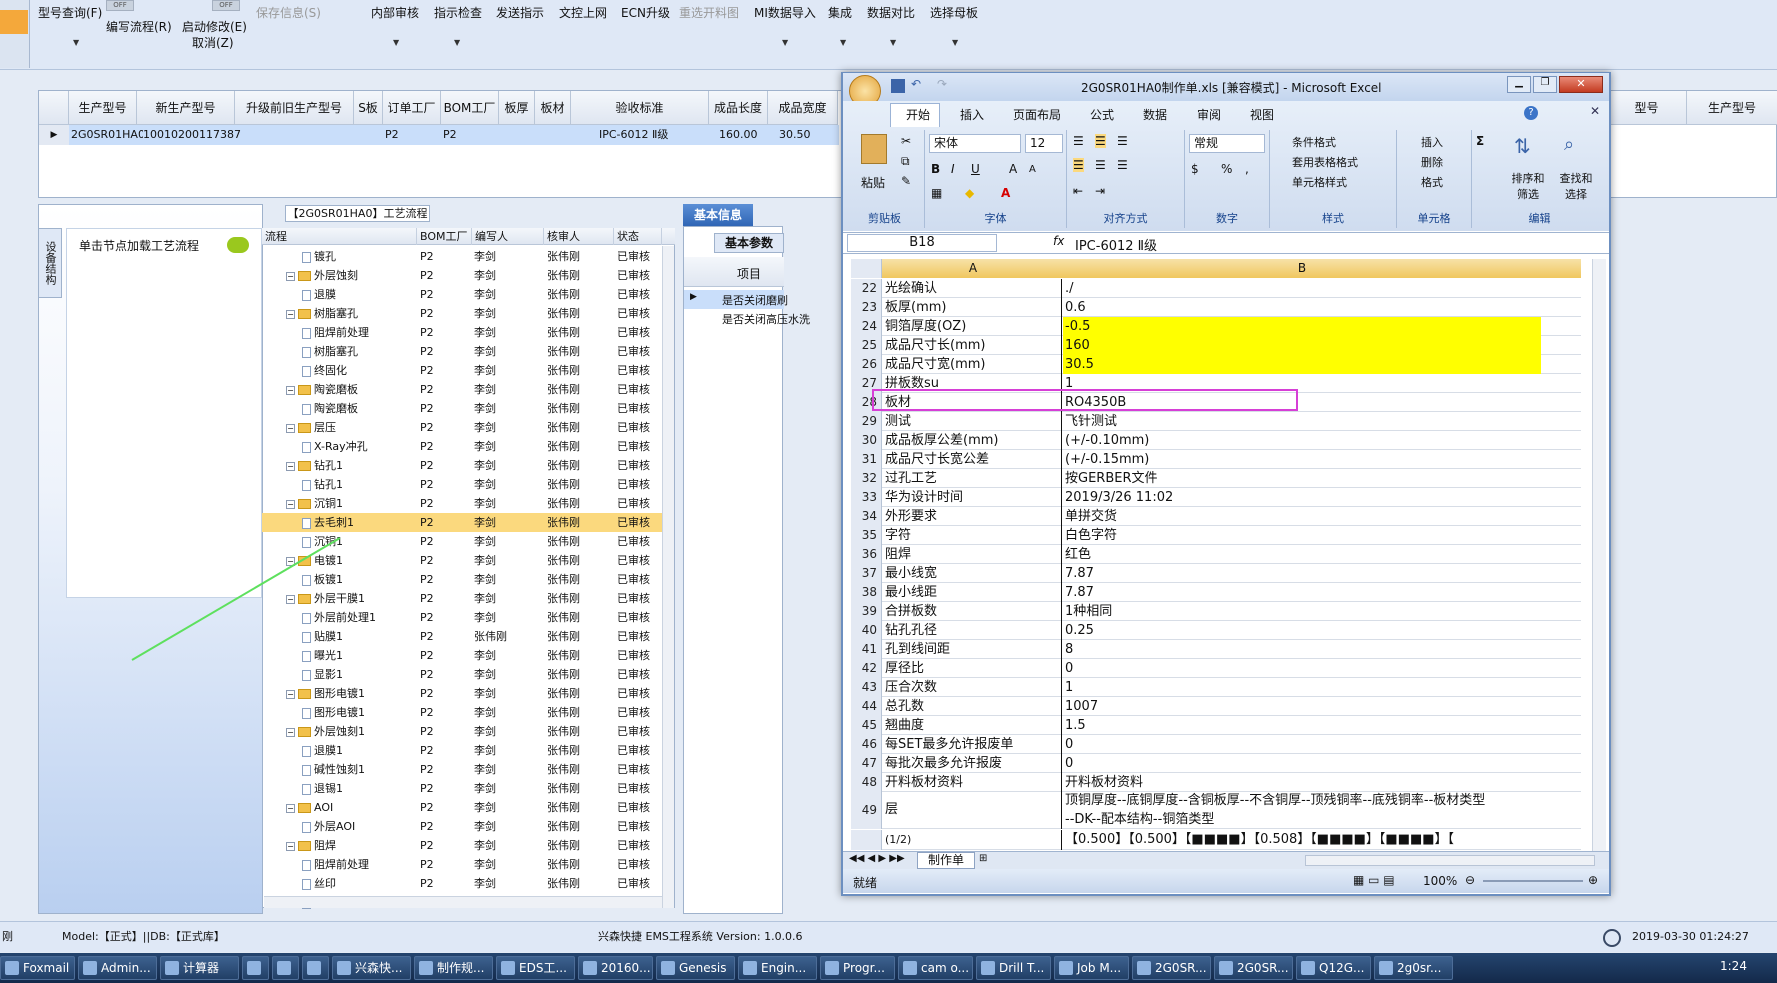  Describe the element at coordinates (972, 364) in the screenshot. I see `cell-a: 成品尺寸宽(mm)` at that location.